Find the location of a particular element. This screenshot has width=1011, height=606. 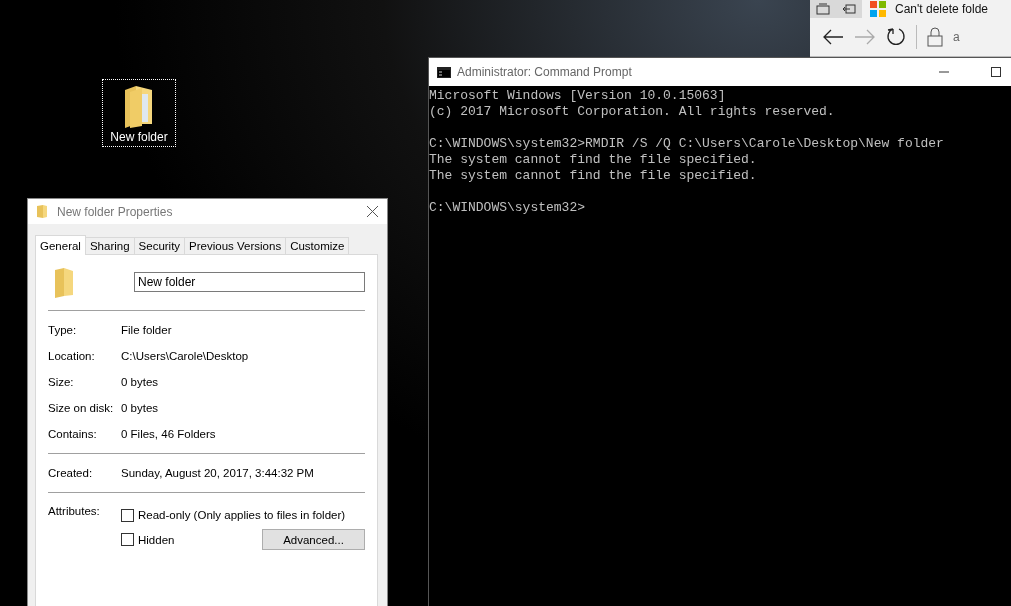

name-field: New folder is located at coordinates (249, 281).